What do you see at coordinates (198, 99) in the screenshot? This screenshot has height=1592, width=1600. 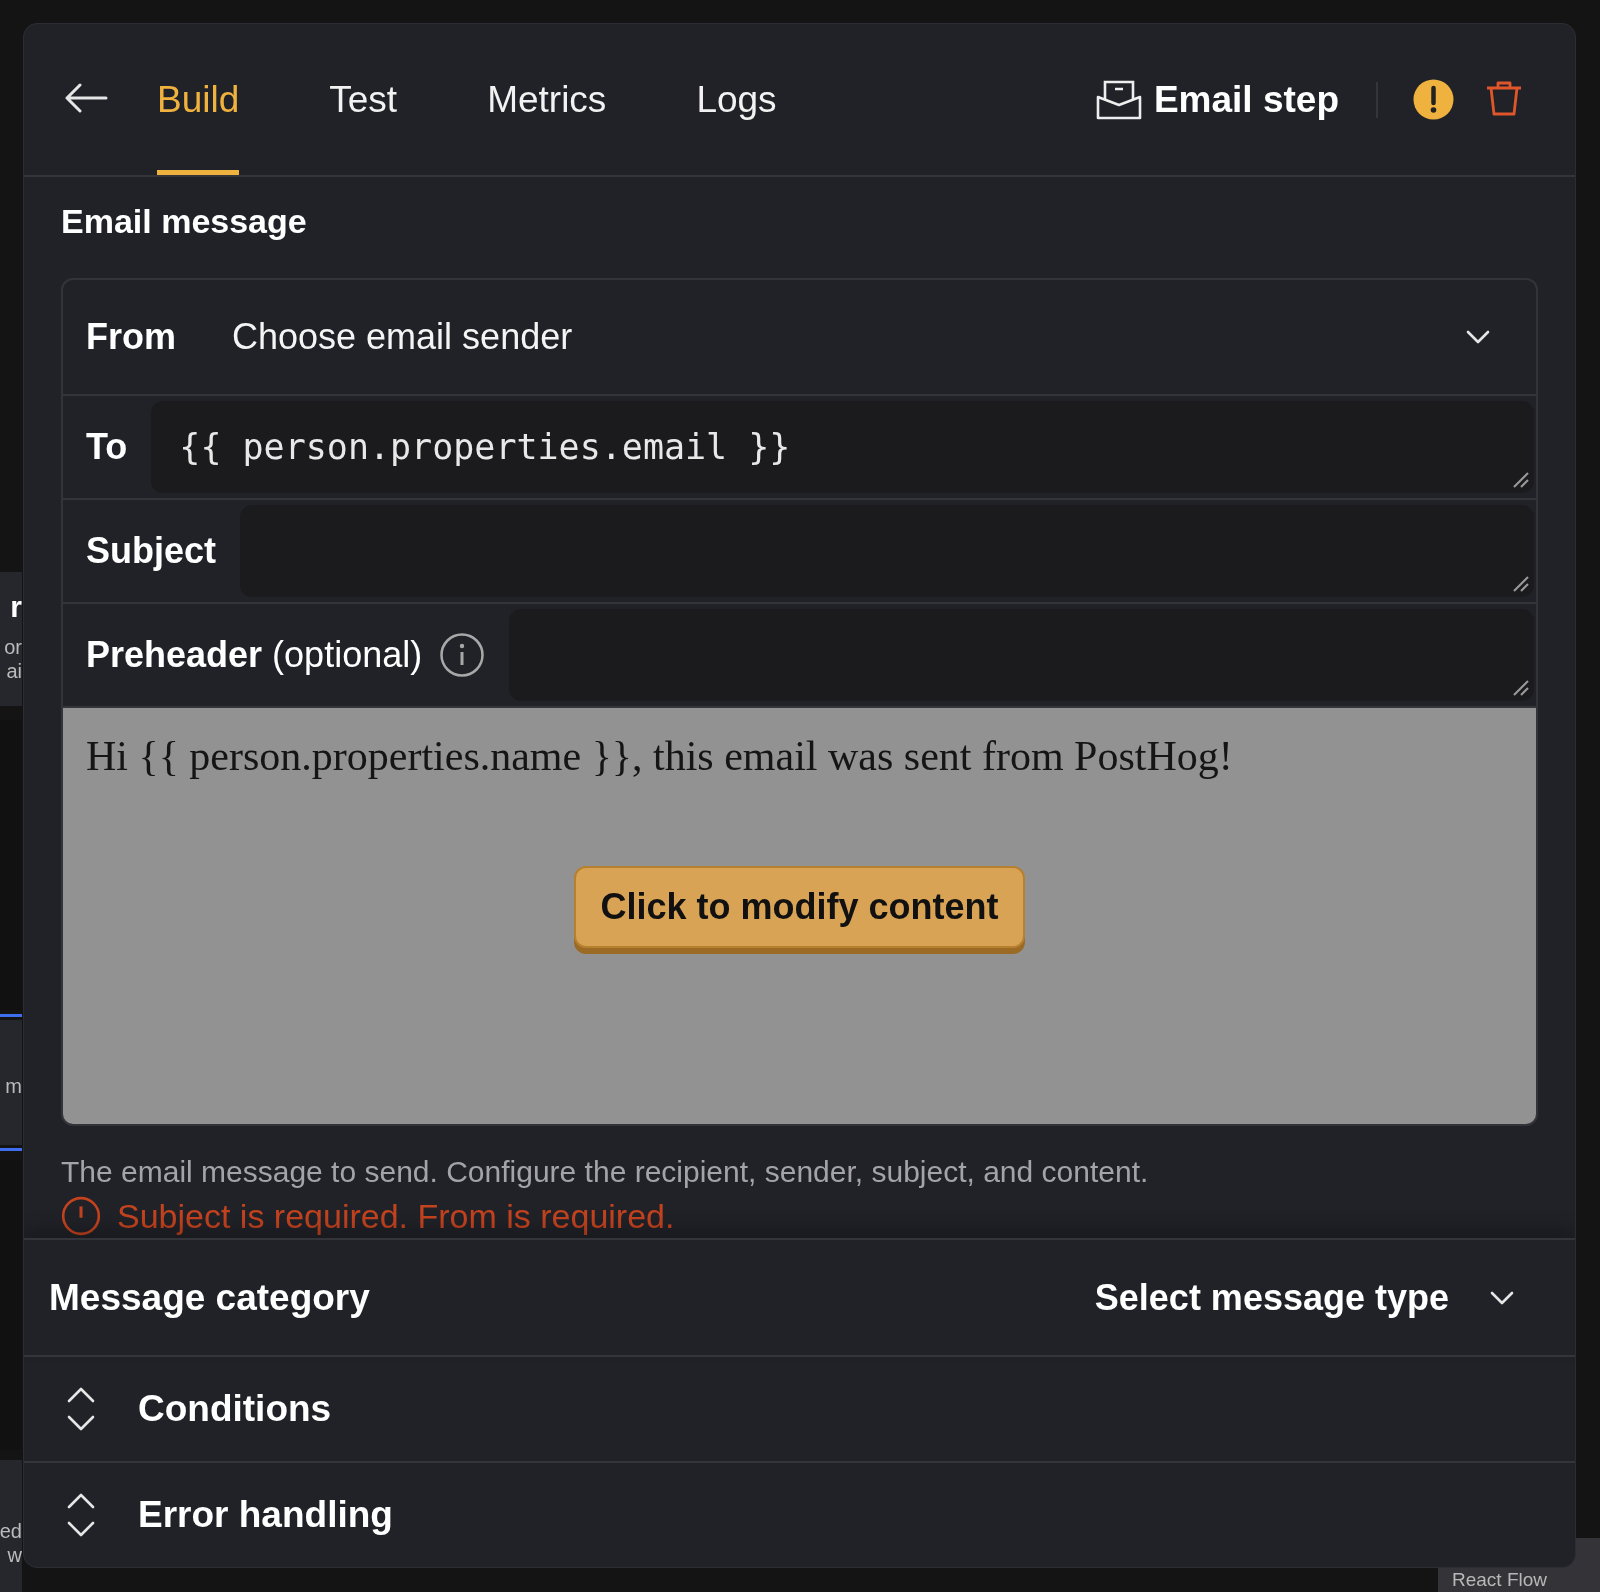 I see `tab: Build` at bounding box center [198, 99].